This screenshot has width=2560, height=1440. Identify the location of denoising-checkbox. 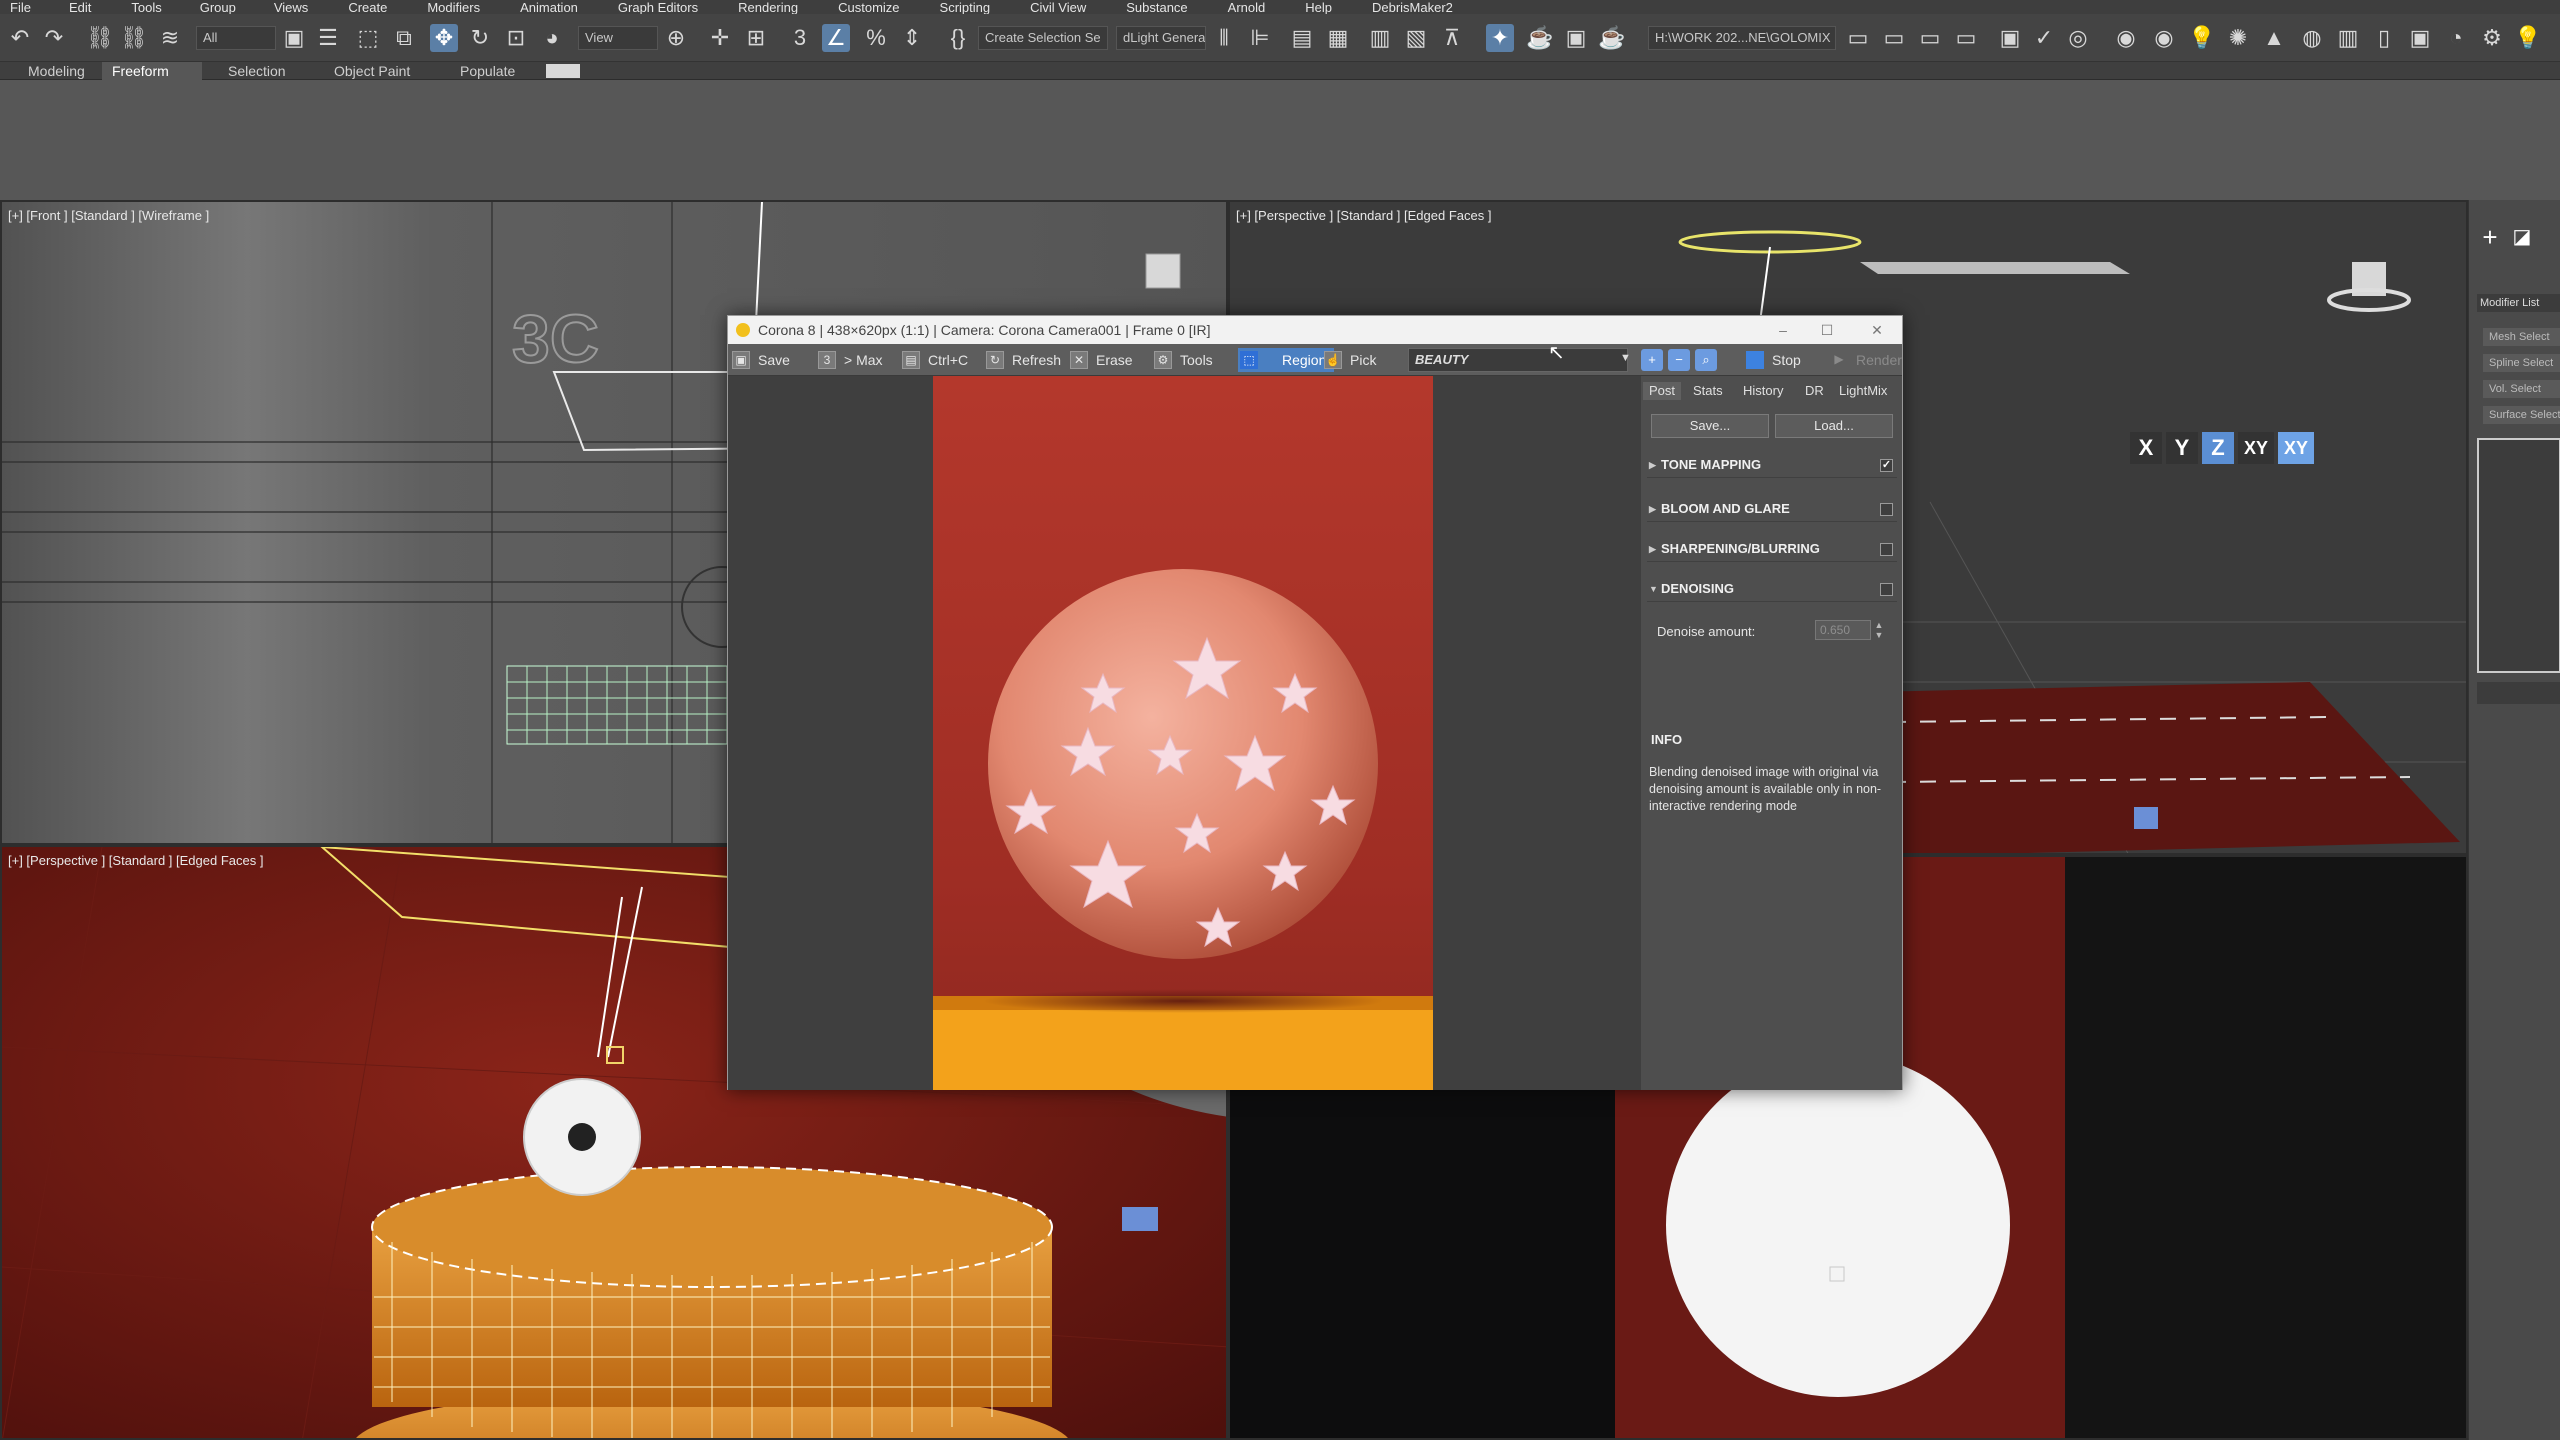
(1886, 589).